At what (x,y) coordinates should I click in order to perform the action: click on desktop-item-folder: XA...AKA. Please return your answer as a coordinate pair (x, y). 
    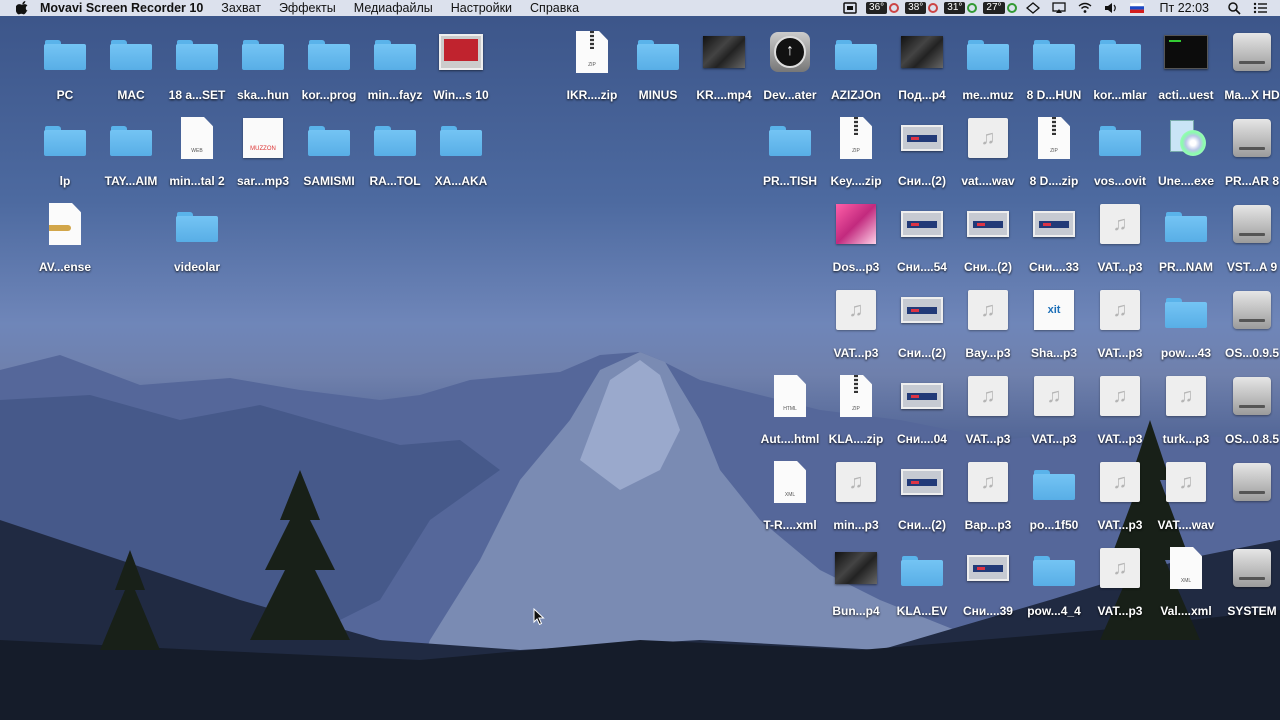
    Looking at the image, I should click on (461, 152).